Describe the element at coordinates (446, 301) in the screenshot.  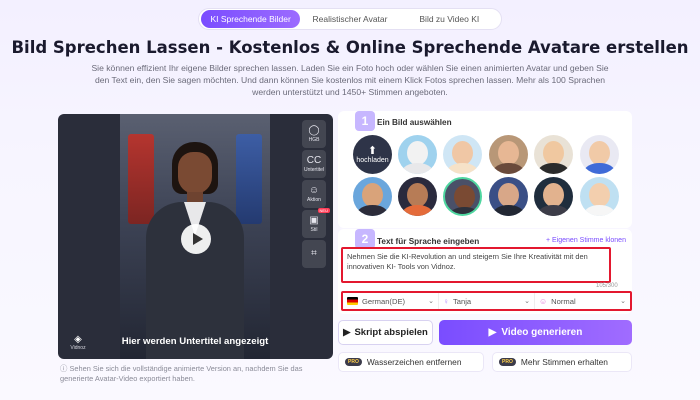
I see `voice-person-icon: ♀` at that location.